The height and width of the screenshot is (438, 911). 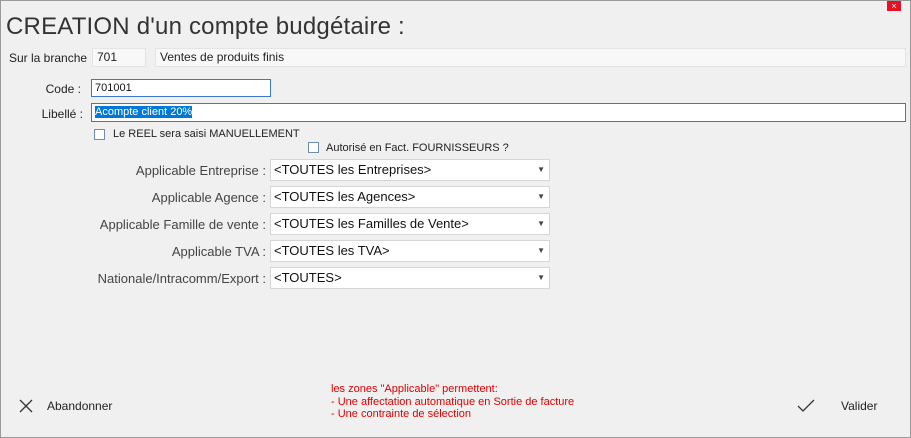 I want to click on window-close-button: ×, so click(x=894, y=6).